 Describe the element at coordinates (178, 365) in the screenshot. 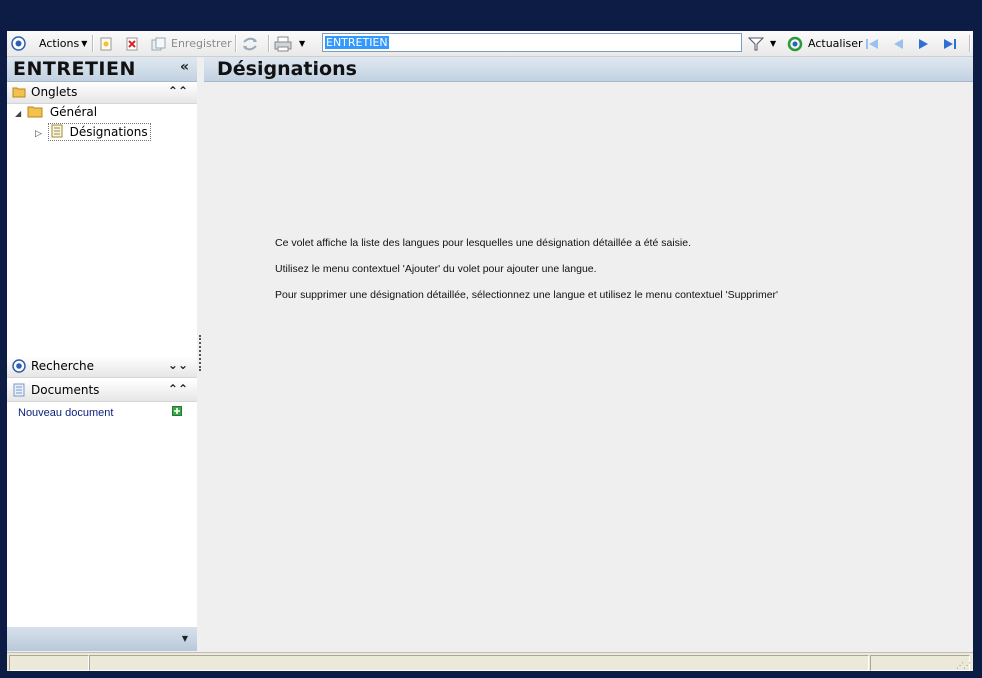

I see `expand-section-icon: ⌄⌄` at that location.